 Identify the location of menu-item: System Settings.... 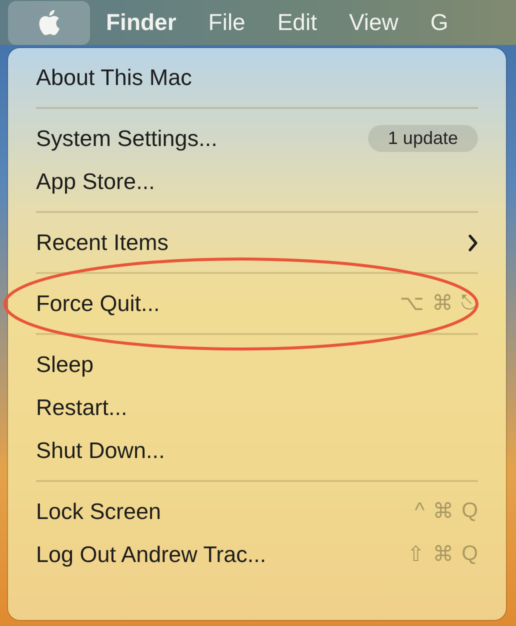
(202, 139).